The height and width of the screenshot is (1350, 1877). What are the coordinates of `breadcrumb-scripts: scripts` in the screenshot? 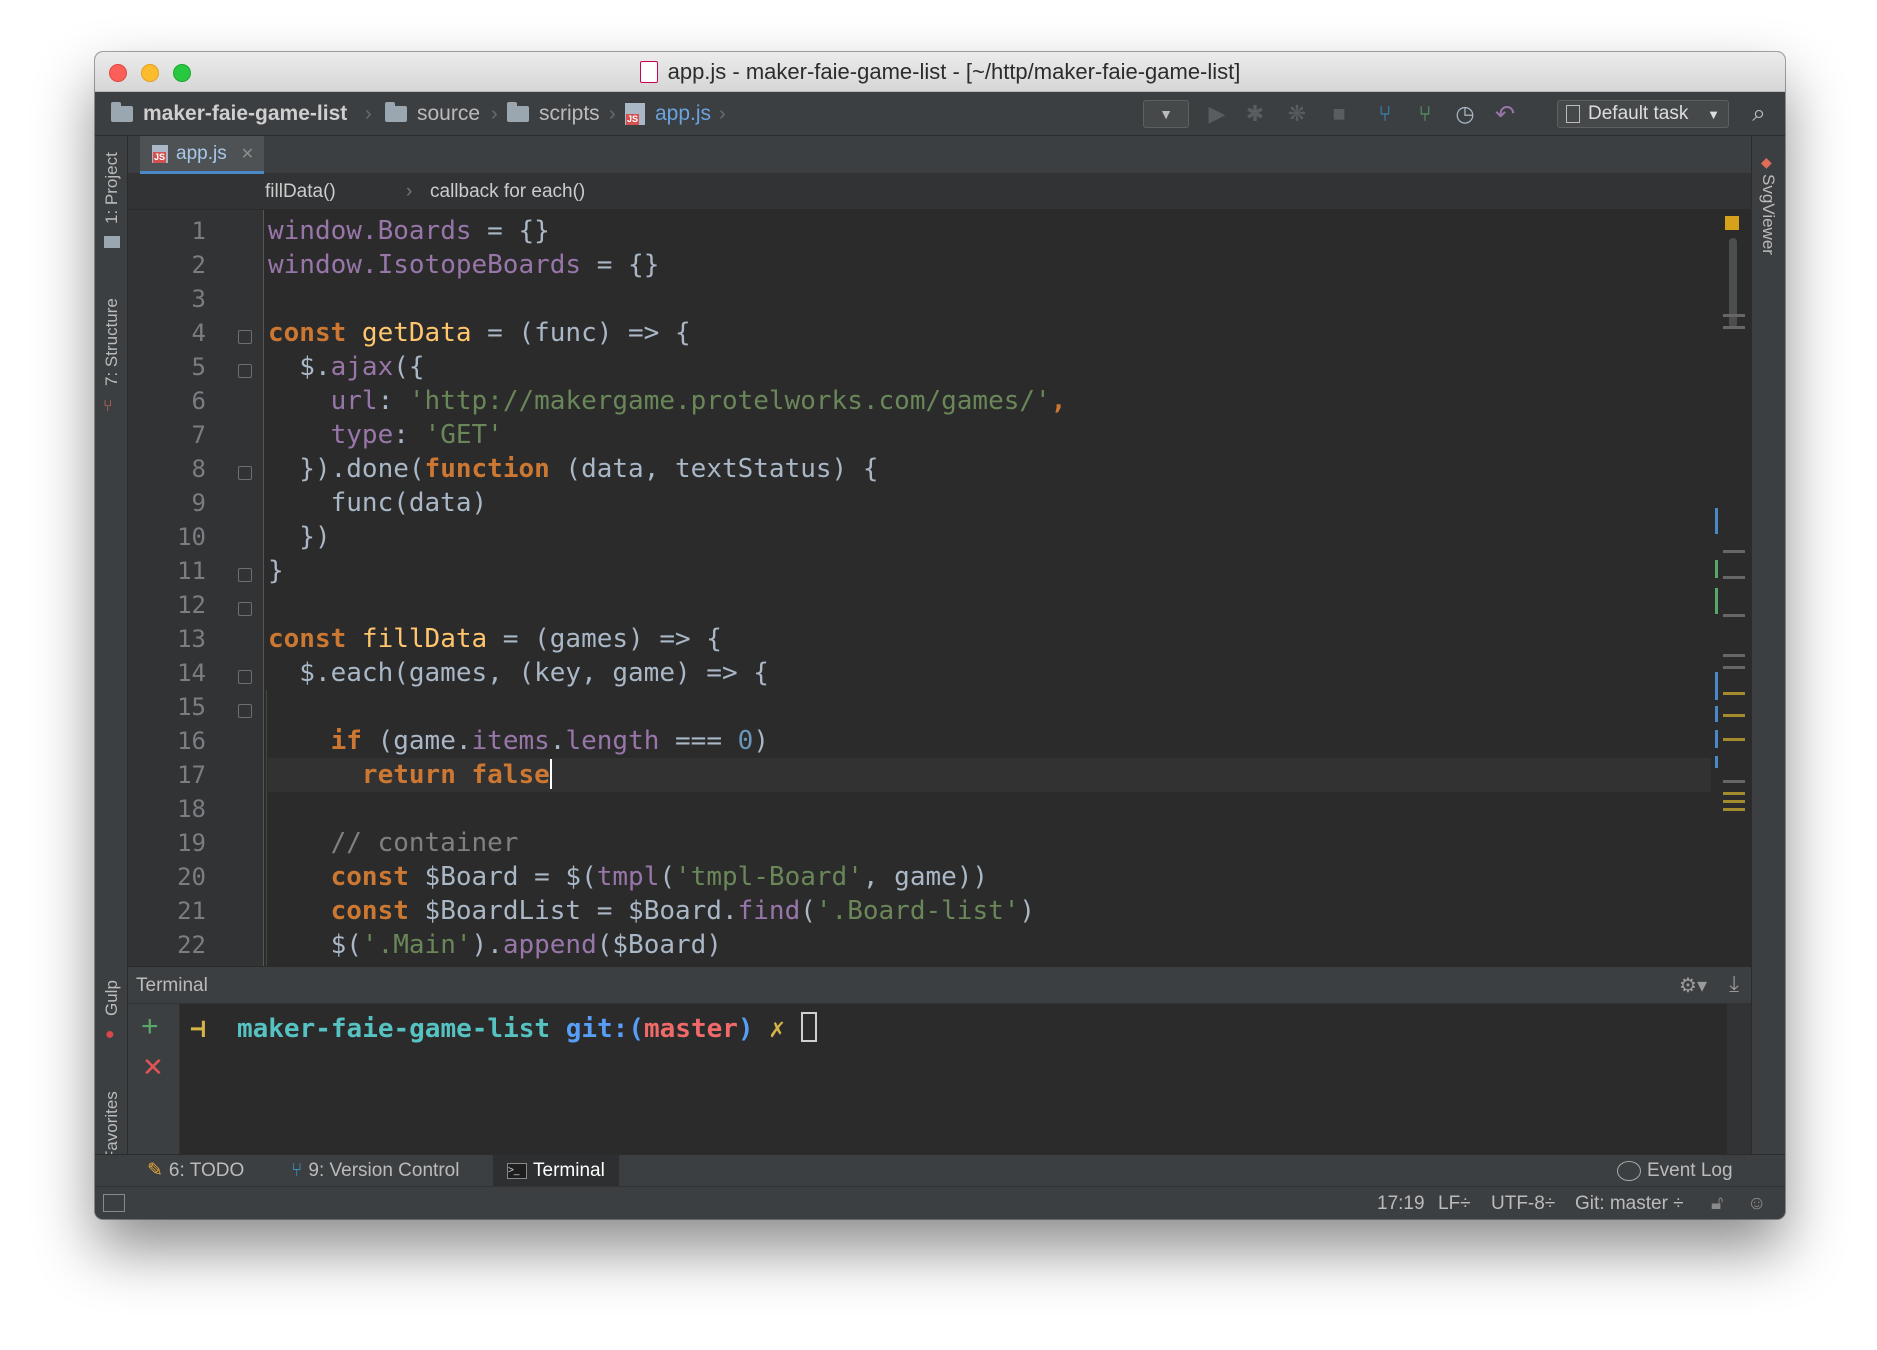 It's located at (553, 114).